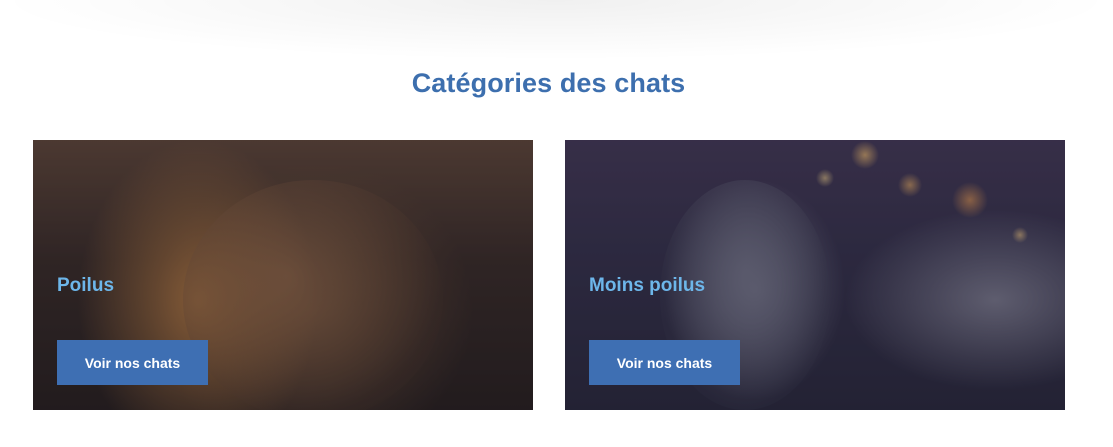 The image size is (1113, 447). What do you see at coordinates (548, 83) in the screenshot?
I see `section-title: Catégories des chats` at bounding box center [548, 83].